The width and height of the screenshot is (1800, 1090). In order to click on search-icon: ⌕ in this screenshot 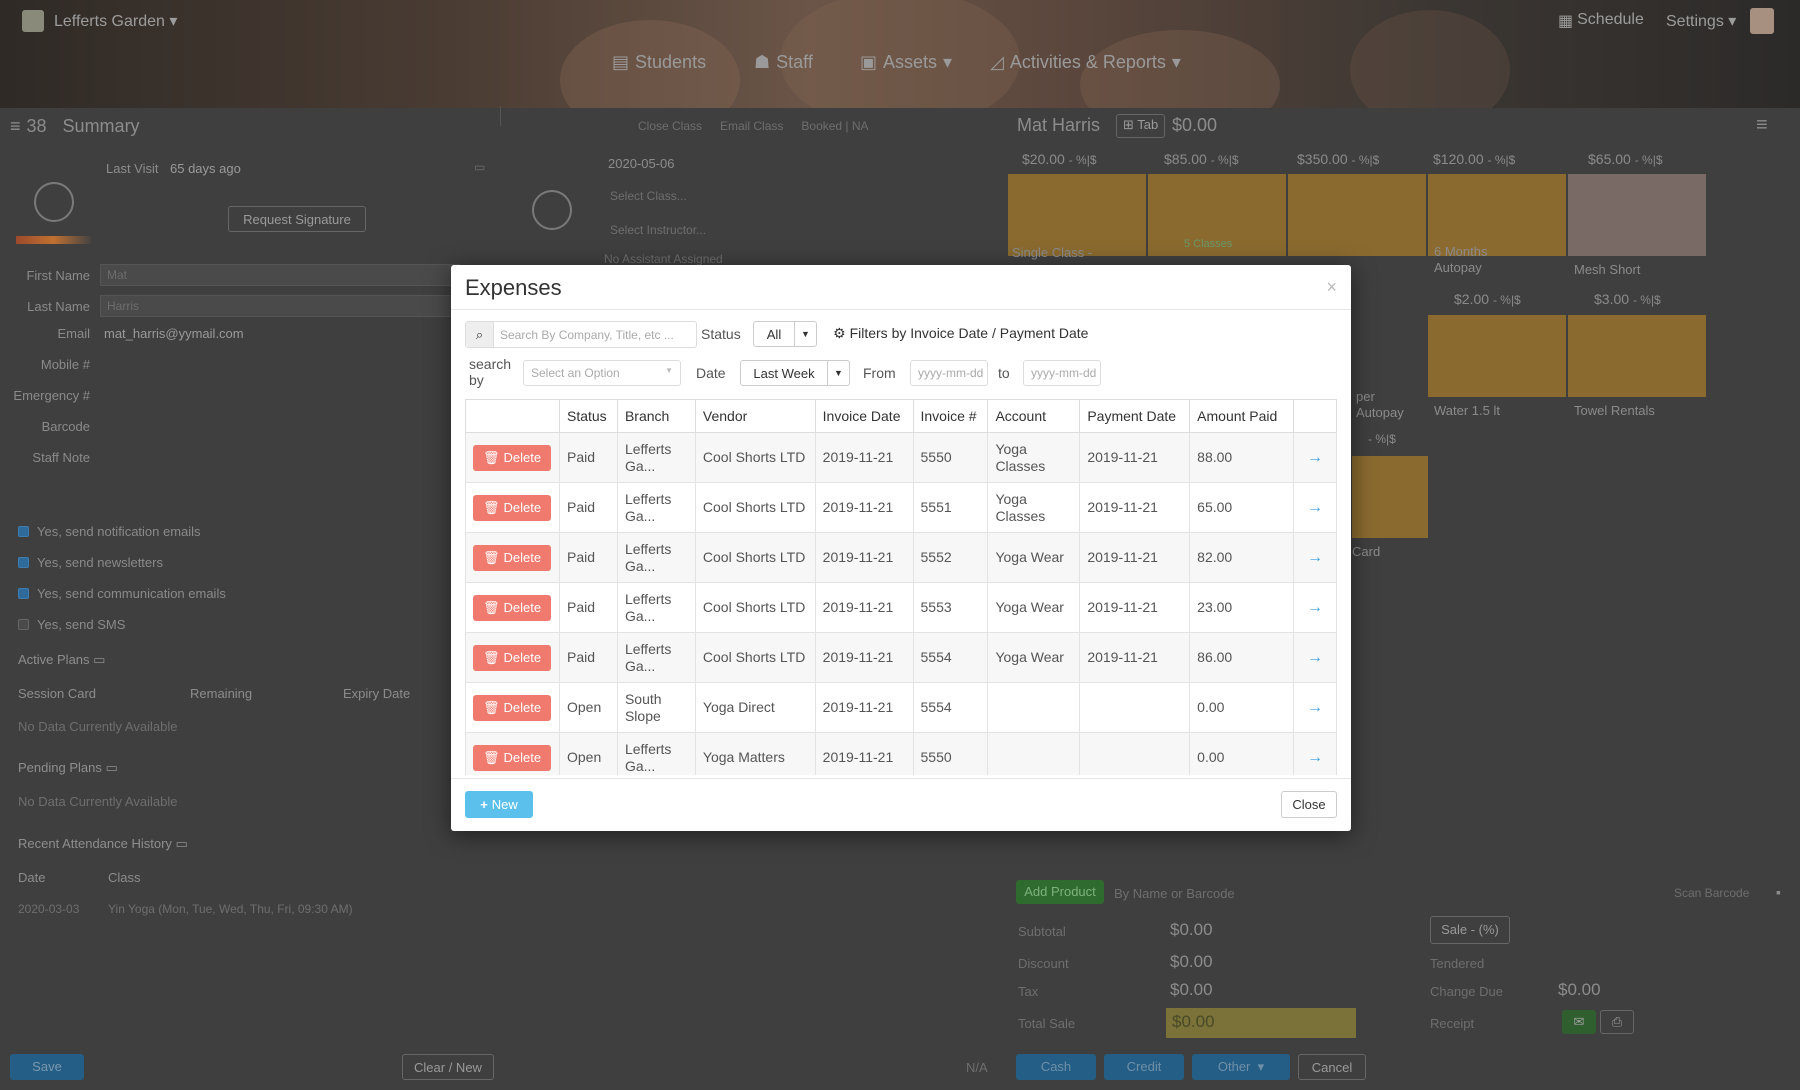, I will do `click(480, 334)`.